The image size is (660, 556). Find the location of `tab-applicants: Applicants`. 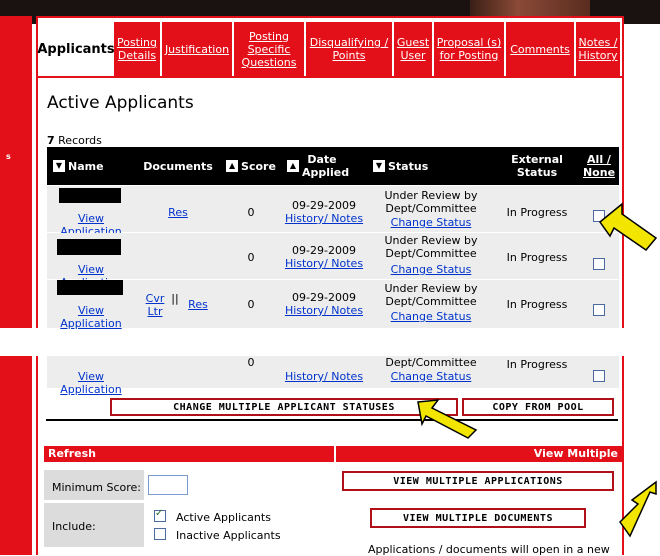

tab-applicants: Applicants is located at coordinates (76, 49).